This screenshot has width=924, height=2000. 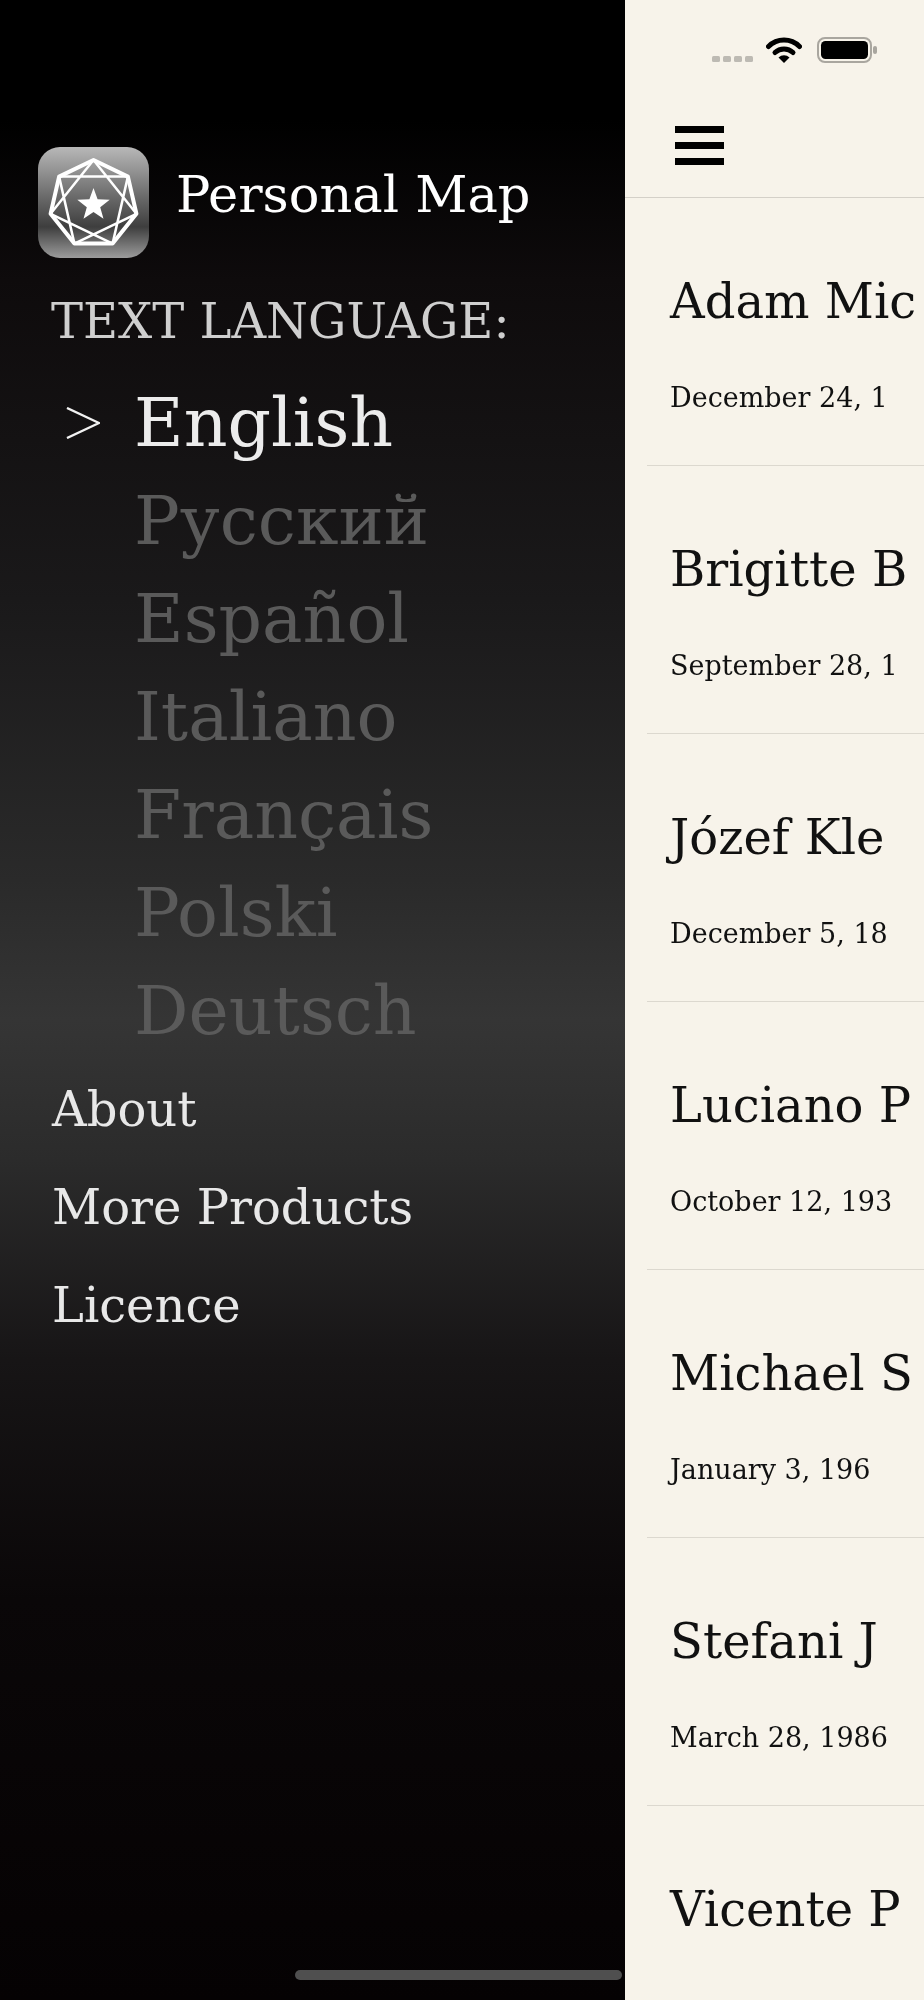 What do you see at coordinates (282, 521) in the screenshot?
I see `language-option: Русский` at bounding box center [282, 521].